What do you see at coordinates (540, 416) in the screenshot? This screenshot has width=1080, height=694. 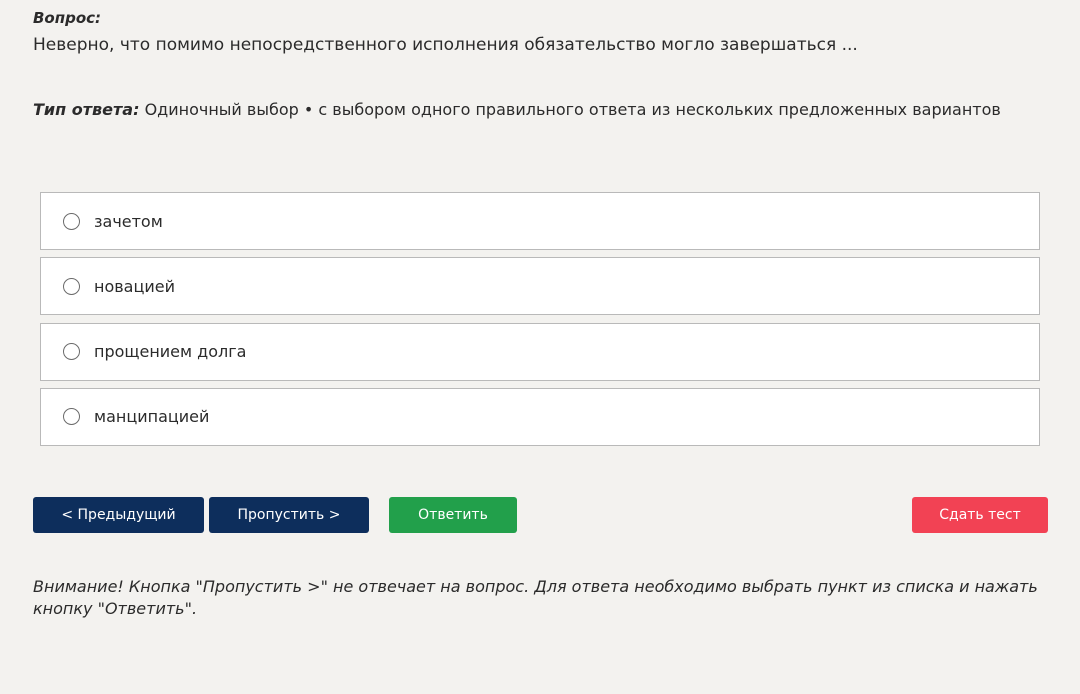 I see `answer-option: манципацией` at bounding box center [540, 416].